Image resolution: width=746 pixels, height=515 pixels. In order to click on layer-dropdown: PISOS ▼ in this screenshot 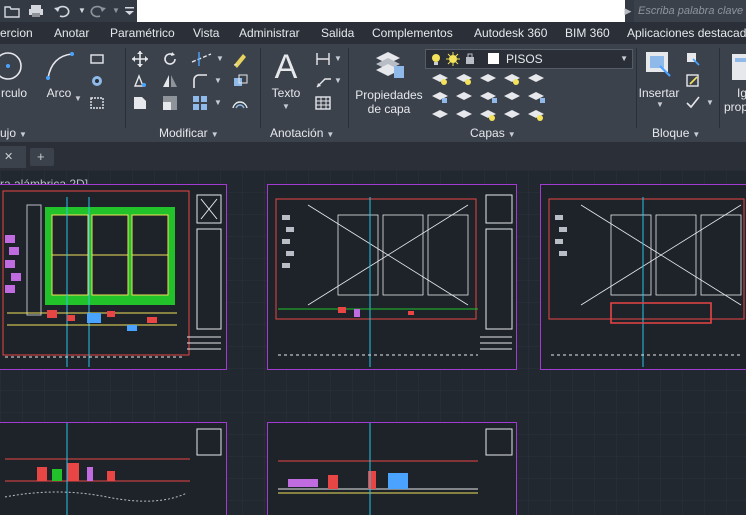, I will do `click(529, 59)`.